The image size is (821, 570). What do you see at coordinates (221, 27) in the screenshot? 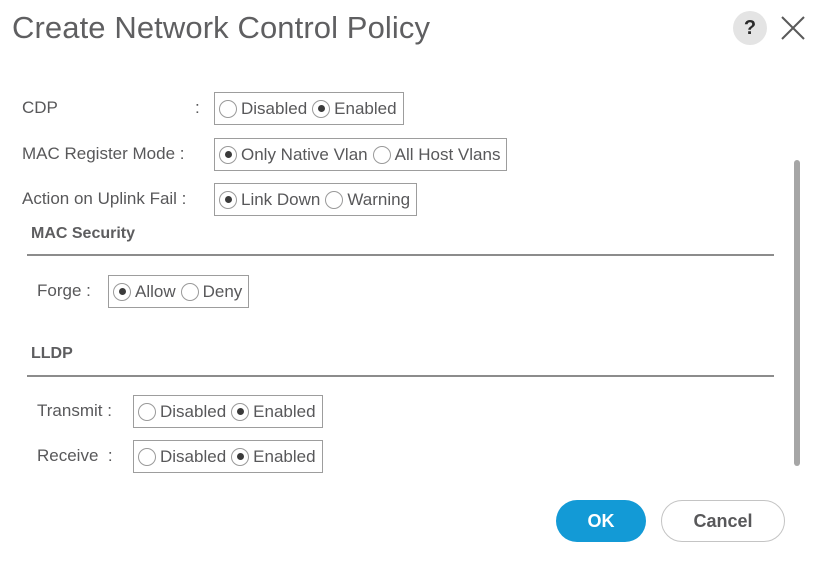
I see `dialog-title: Create Network Control Policy` at bounding box center [221, 27].